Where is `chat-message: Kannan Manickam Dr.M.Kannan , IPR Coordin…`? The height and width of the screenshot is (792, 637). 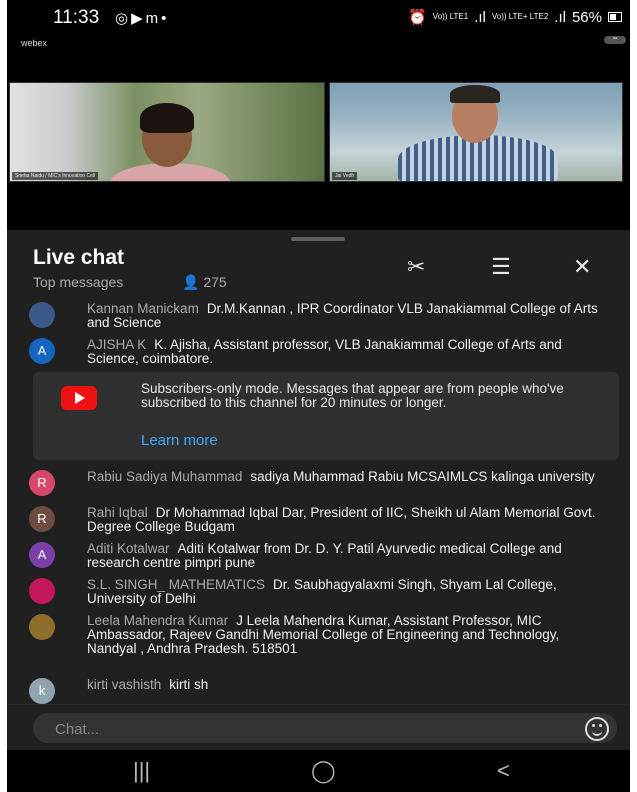 chat-message: Kannan Manickam Dr.M.Kannan , IPR Coordin… is located at coordinates (320, 316).